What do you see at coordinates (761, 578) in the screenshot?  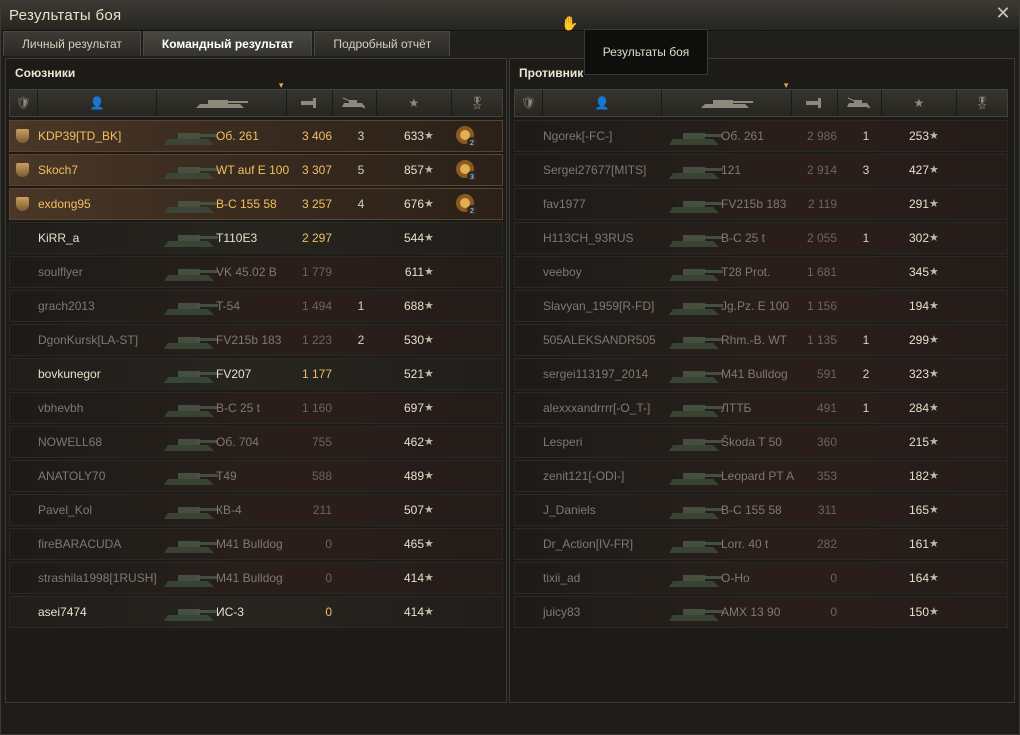 I see `player-row: tixii_ad O-Ho 0 164 ★` at bounding box center [761, 578].